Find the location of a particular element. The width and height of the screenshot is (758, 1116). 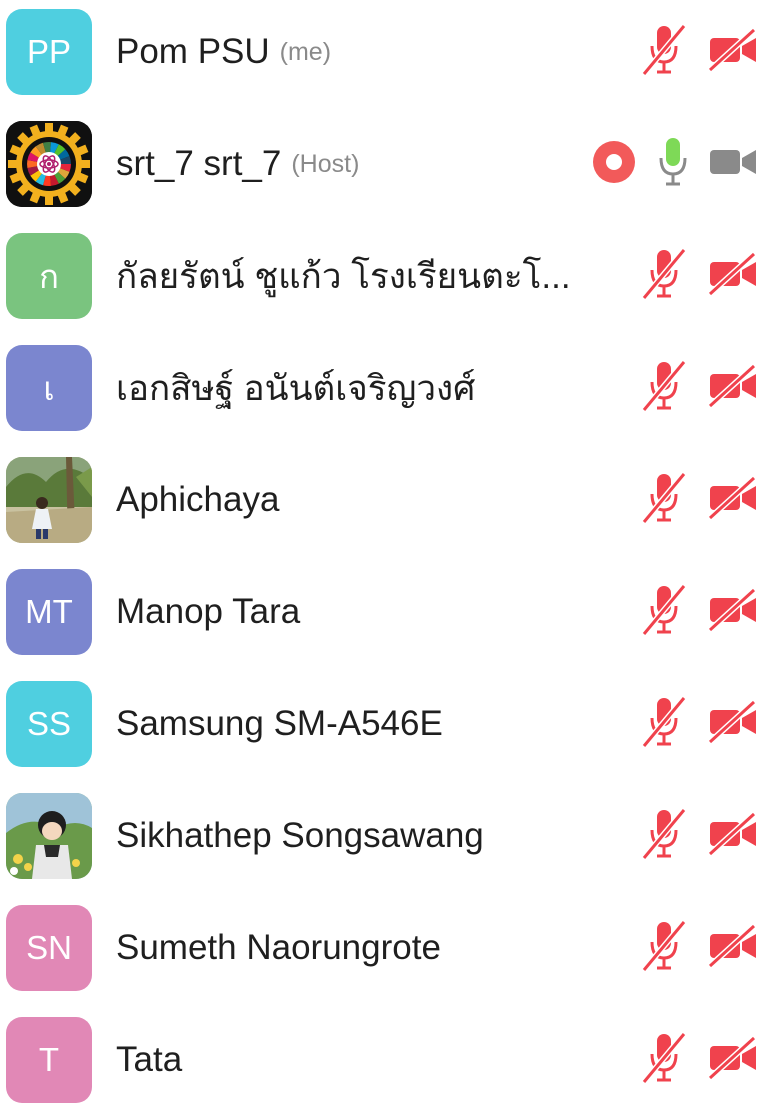

avatar-initials: ก is located at coordinates (49, 276).